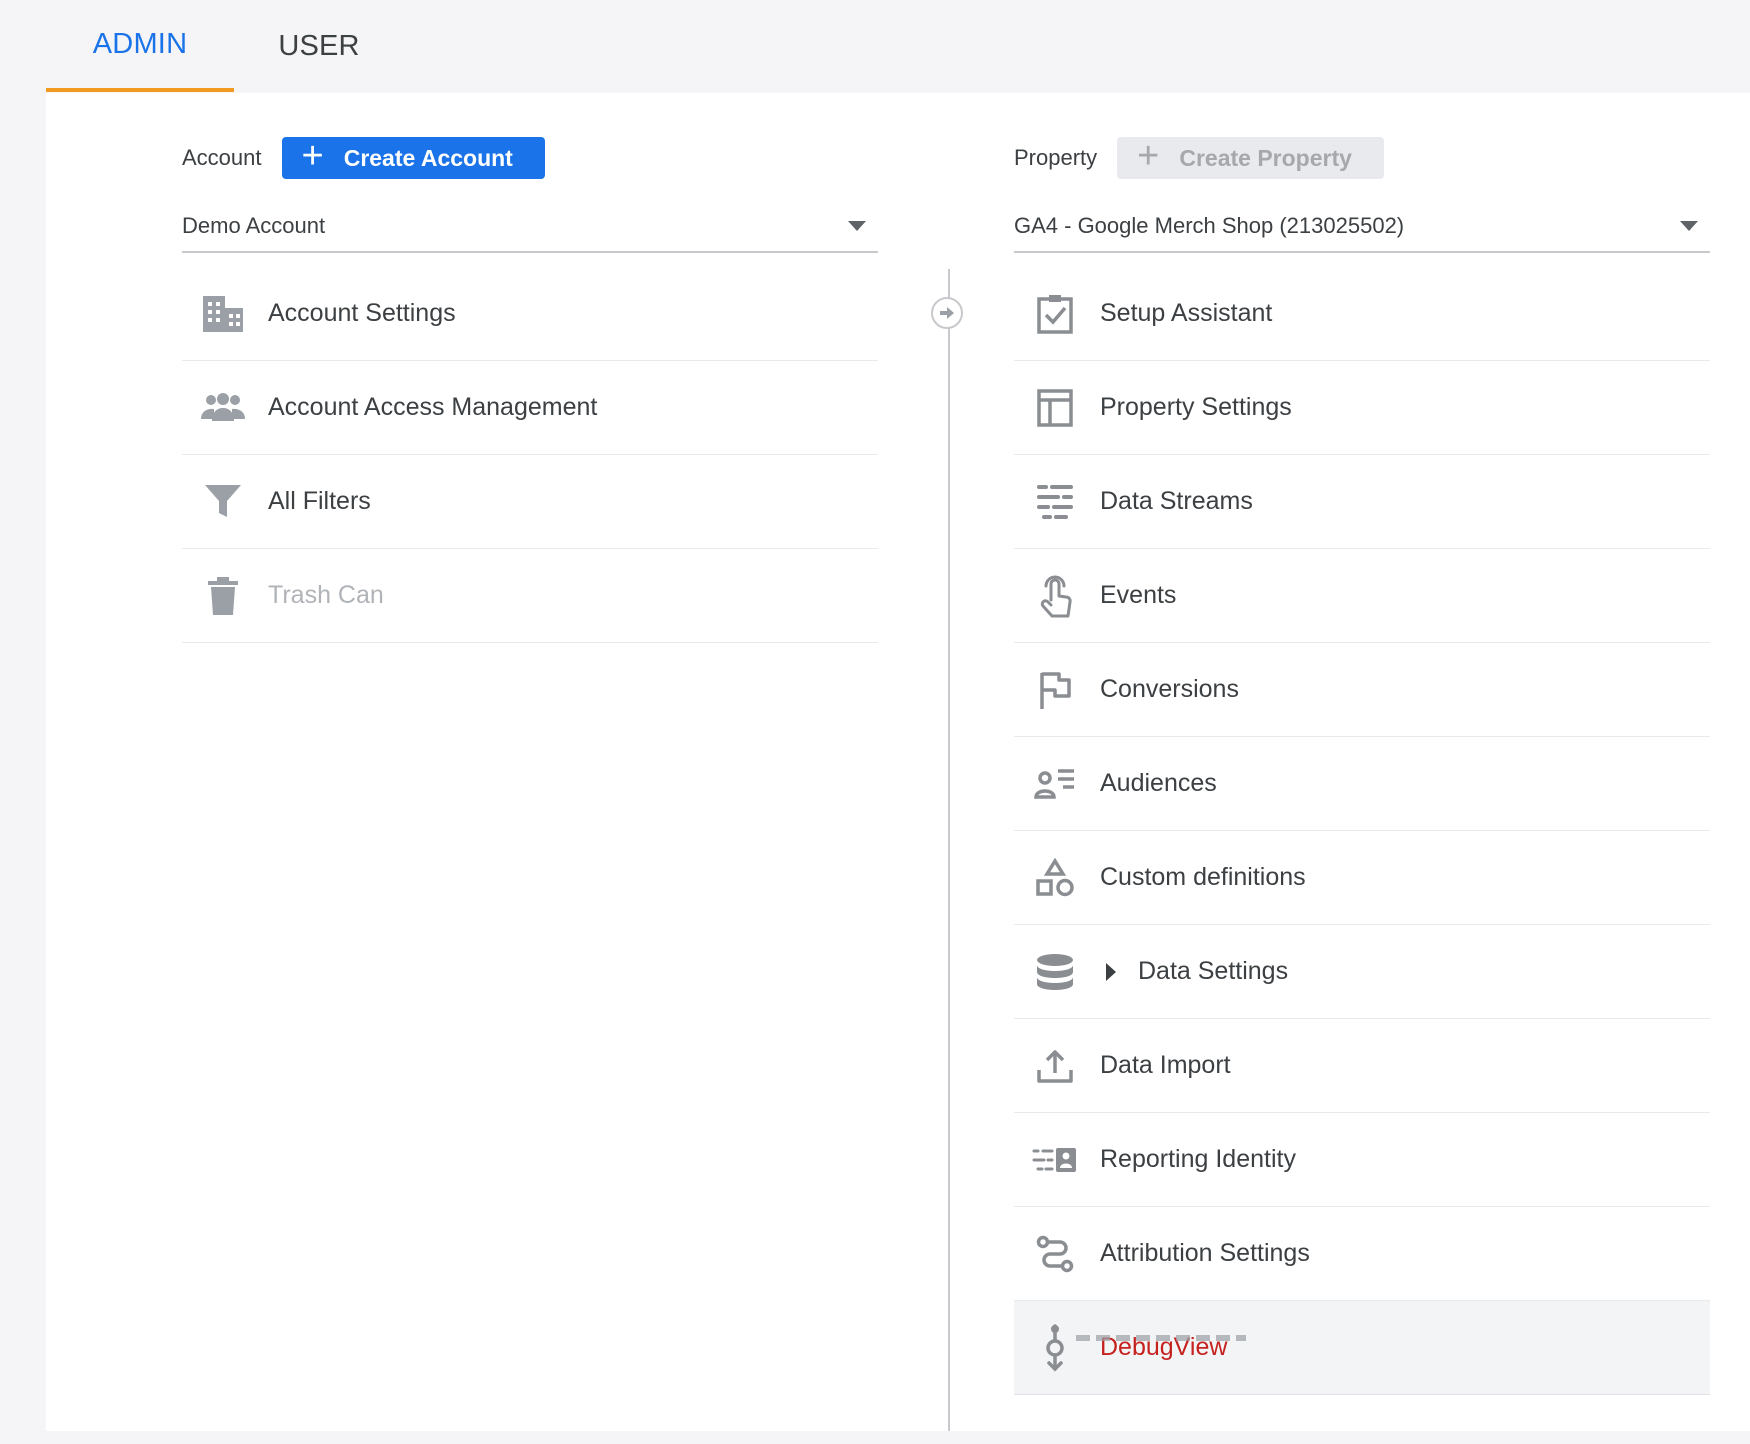  Describe the element at coordinates (1203, 877) in the screenshot. I see `menu-item-label: Custom definitions` at that location.